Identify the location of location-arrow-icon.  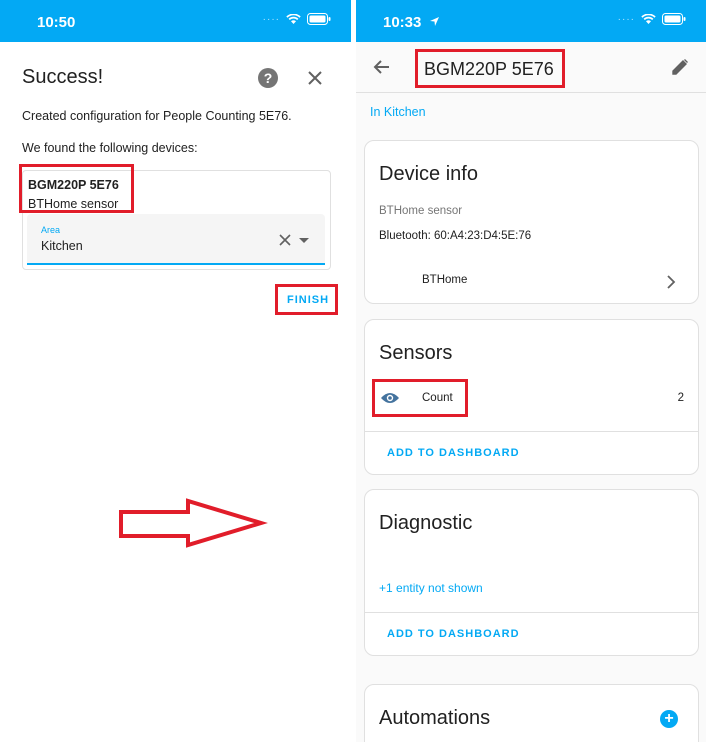
(434, 21).